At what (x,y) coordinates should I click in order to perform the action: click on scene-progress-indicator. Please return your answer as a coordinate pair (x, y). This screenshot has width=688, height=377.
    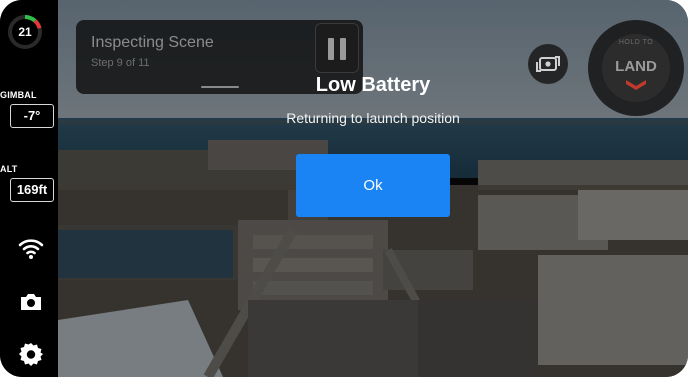
    Looking at the image, I should click on (220, 87).